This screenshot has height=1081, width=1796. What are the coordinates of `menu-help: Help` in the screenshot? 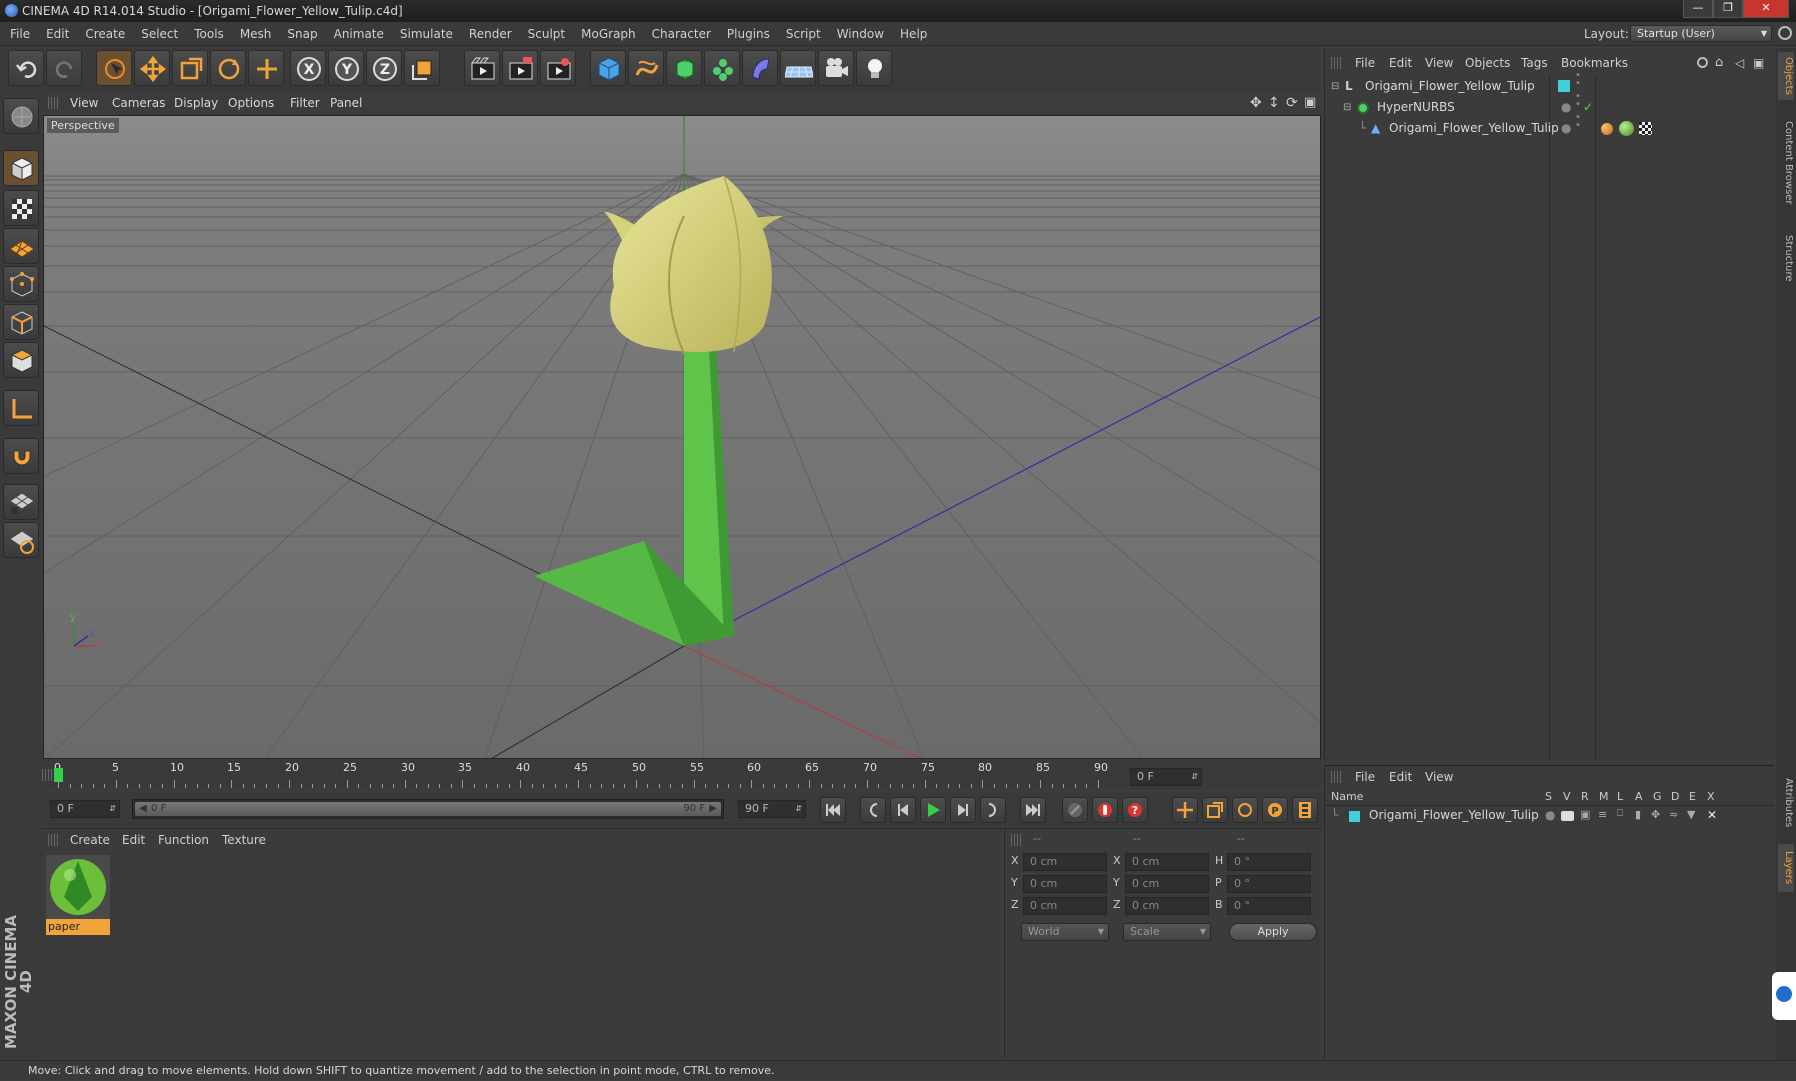 It's located at (913, 34).